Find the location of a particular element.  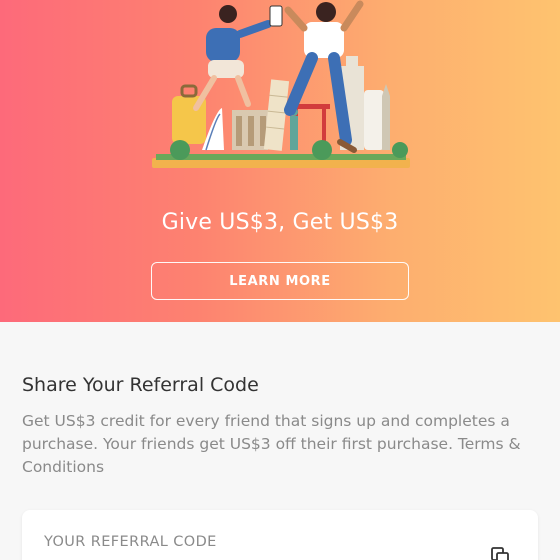

learn-more-button: LEARN MORE is located at coordinates (280, 281).